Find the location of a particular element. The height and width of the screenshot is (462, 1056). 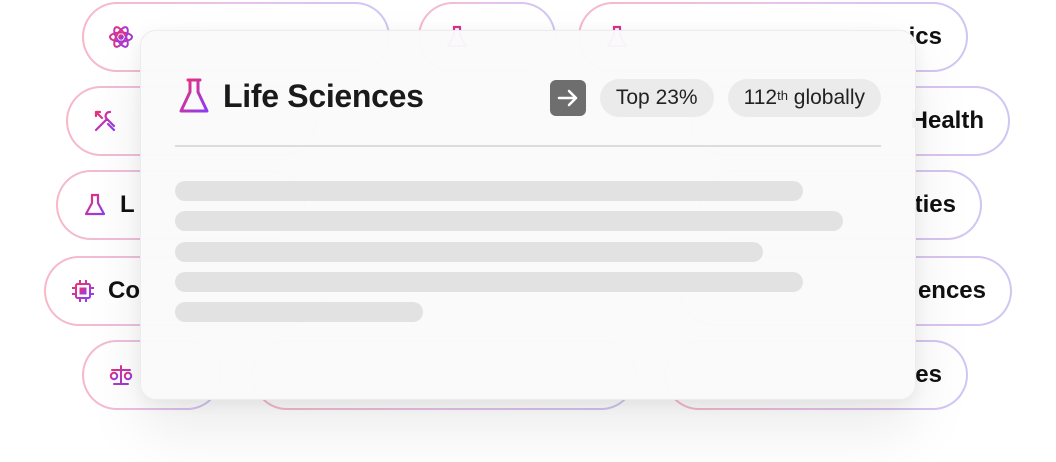

pill-label: ences is located at coordinates (951, 290).